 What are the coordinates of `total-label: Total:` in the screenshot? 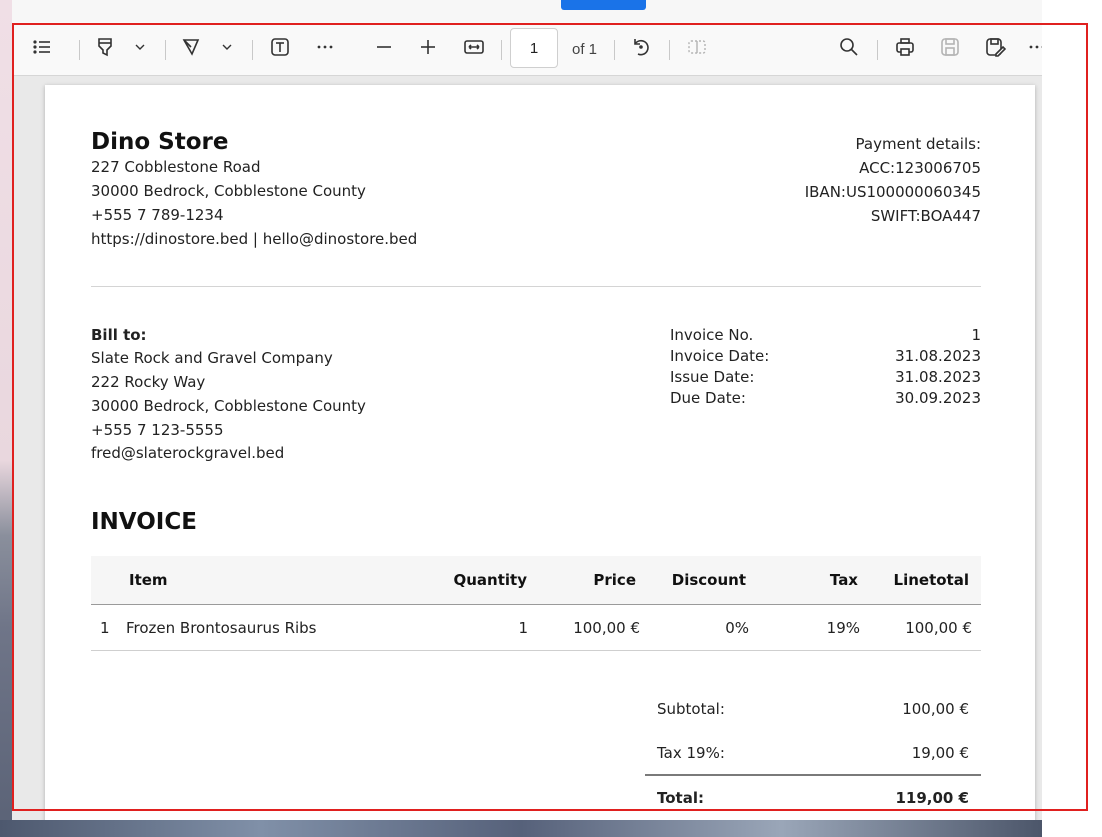 It's located at (680, 798).